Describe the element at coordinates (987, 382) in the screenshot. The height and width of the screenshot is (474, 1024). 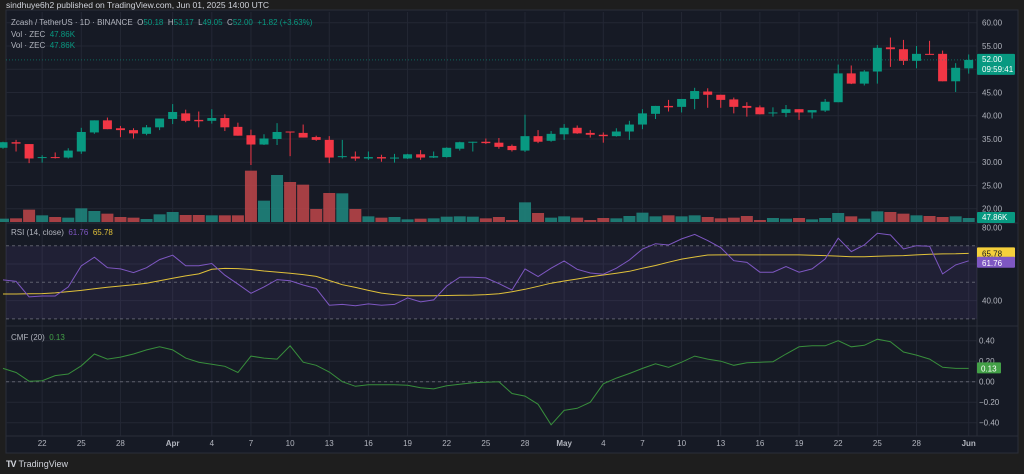
I see `cmf-axis-label: 0.00` at that location.